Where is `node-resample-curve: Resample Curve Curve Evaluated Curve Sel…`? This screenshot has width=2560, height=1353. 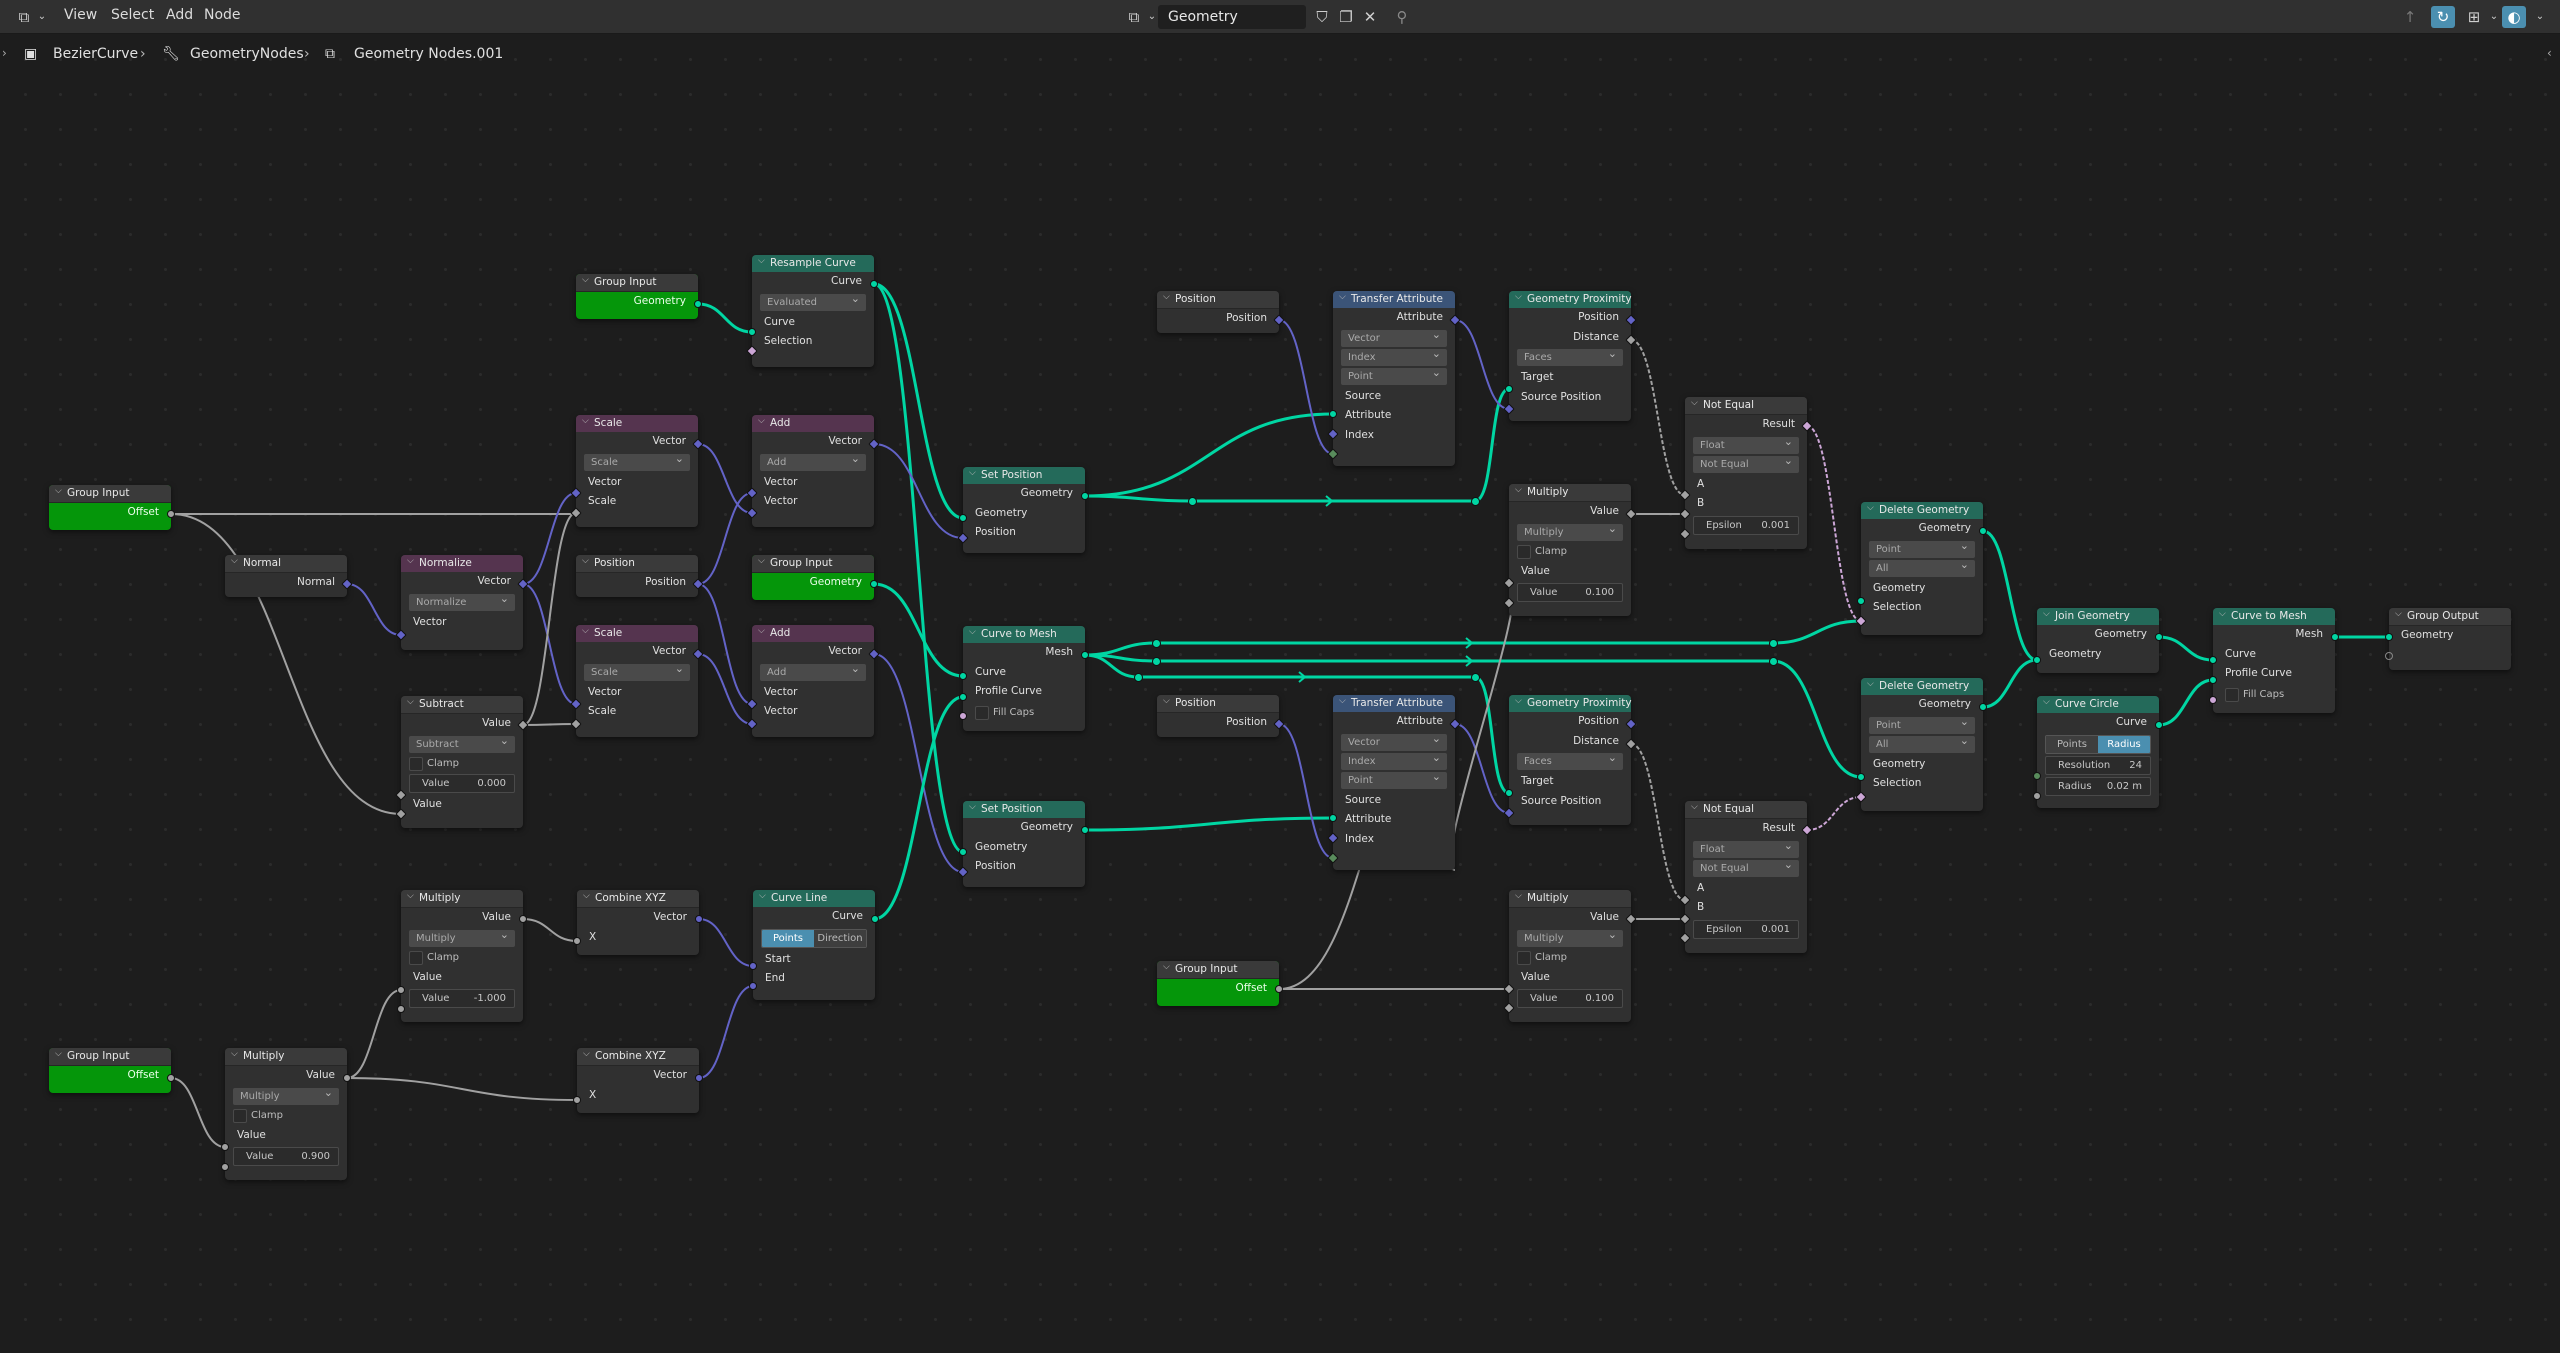
node-resample-curve: Resample Curve Curve Evaluated Curve Sel… is located at coordinates (813, 310).